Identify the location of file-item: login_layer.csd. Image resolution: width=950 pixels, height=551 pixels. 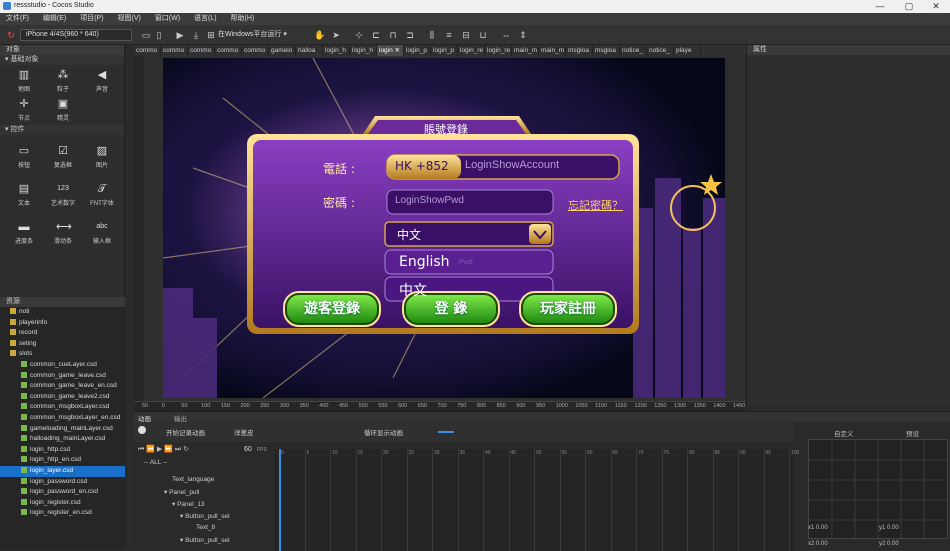
(62, 471).